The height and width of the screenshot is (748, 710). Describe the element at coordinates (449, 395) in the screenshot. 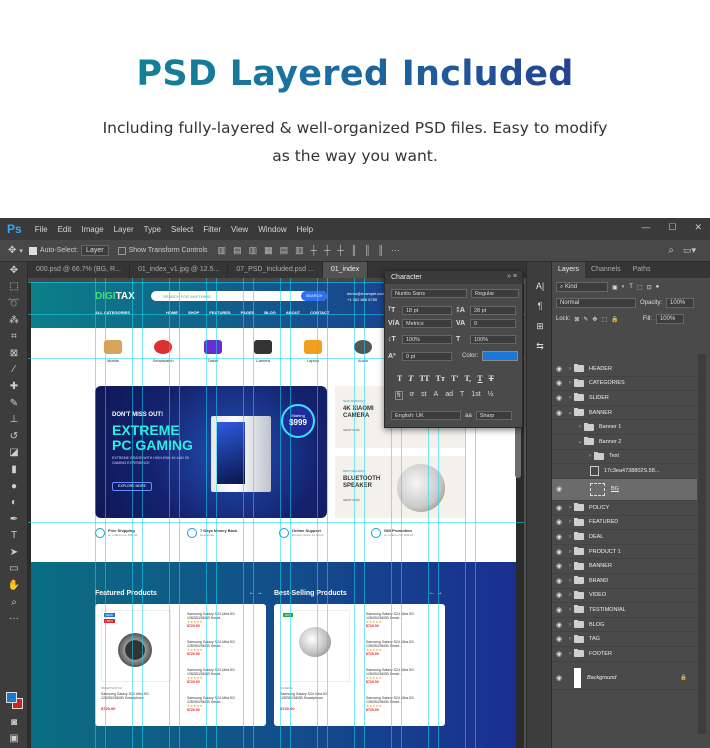

I see `titling-alternates-icon: ad` at that location.